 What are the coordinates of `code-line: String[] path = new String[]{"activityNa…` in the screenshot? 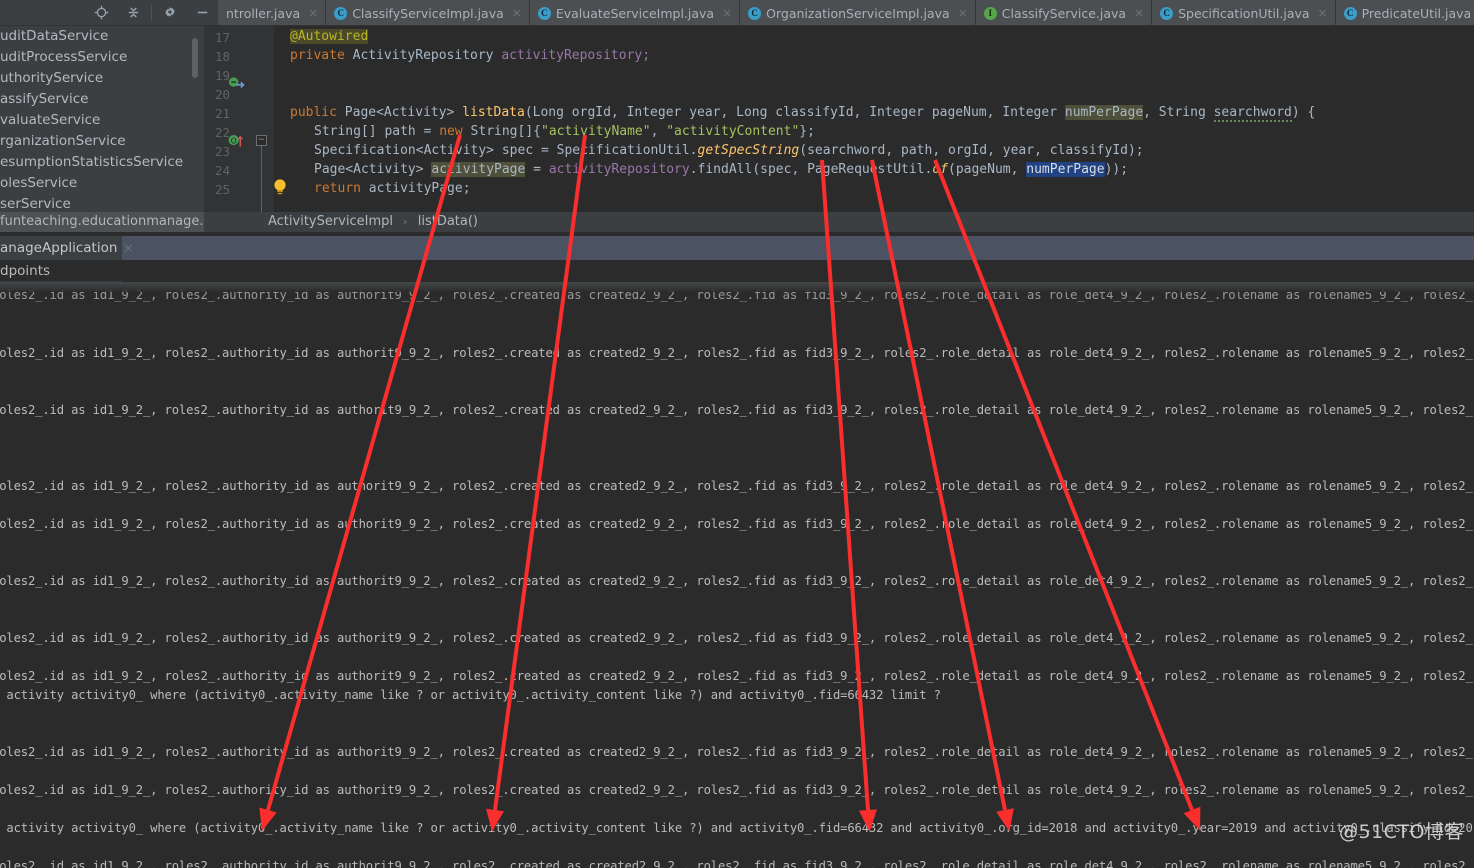 It's located at (552, 131).